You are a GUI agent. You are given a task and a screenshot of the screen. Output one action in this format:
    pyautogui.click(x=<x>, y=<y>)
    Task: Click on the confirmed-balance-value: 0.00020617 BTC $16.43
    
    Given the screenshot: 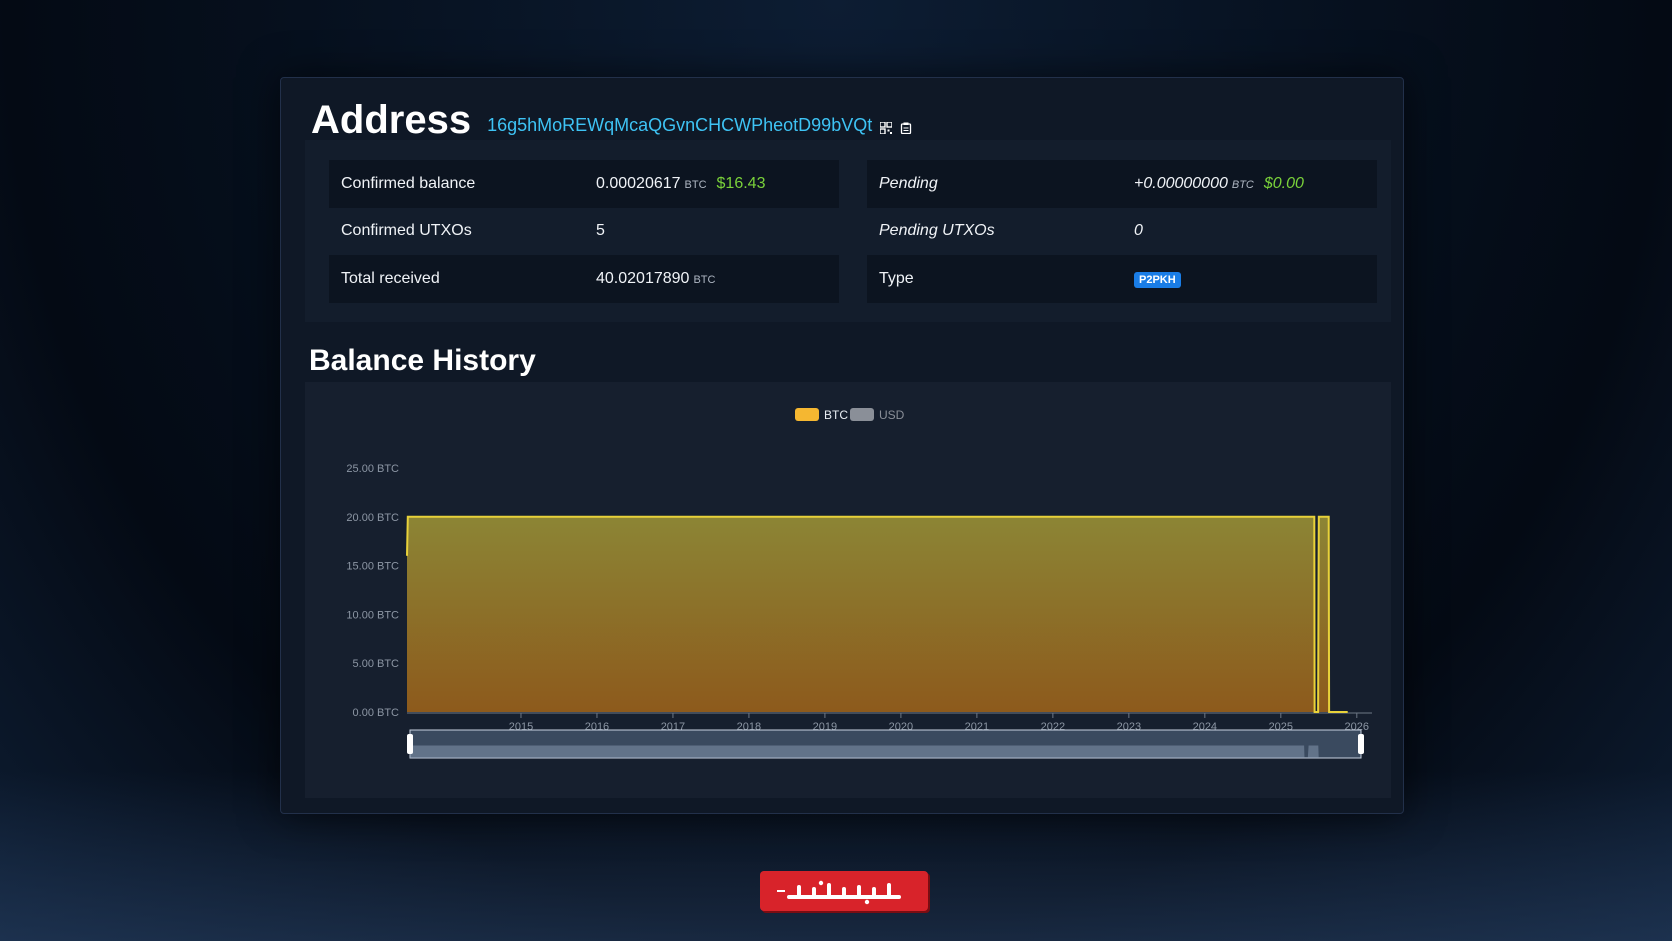 What is the action you would take?
    pyautogui.click(x=717, y=184)
    